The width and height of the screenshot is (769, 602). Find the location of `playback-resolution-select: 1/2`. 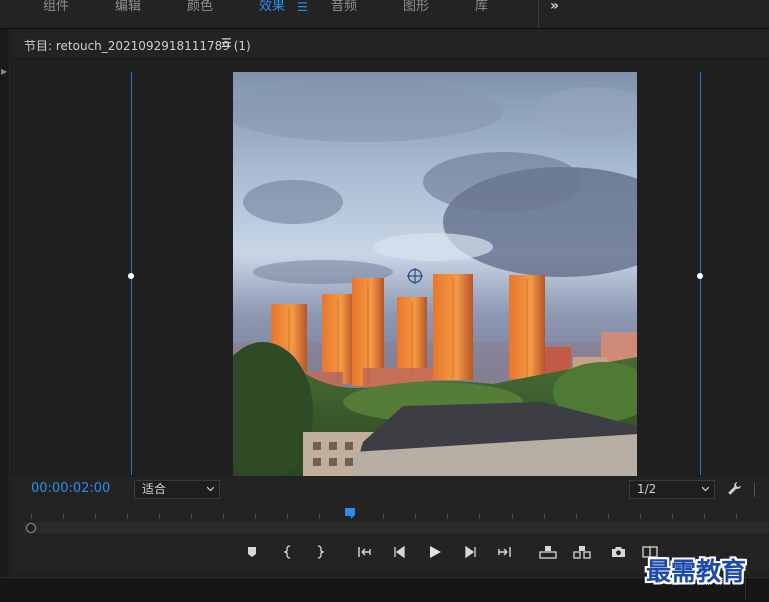

playback-resolution-select: 1/2 is located at coordinates (672, 489).